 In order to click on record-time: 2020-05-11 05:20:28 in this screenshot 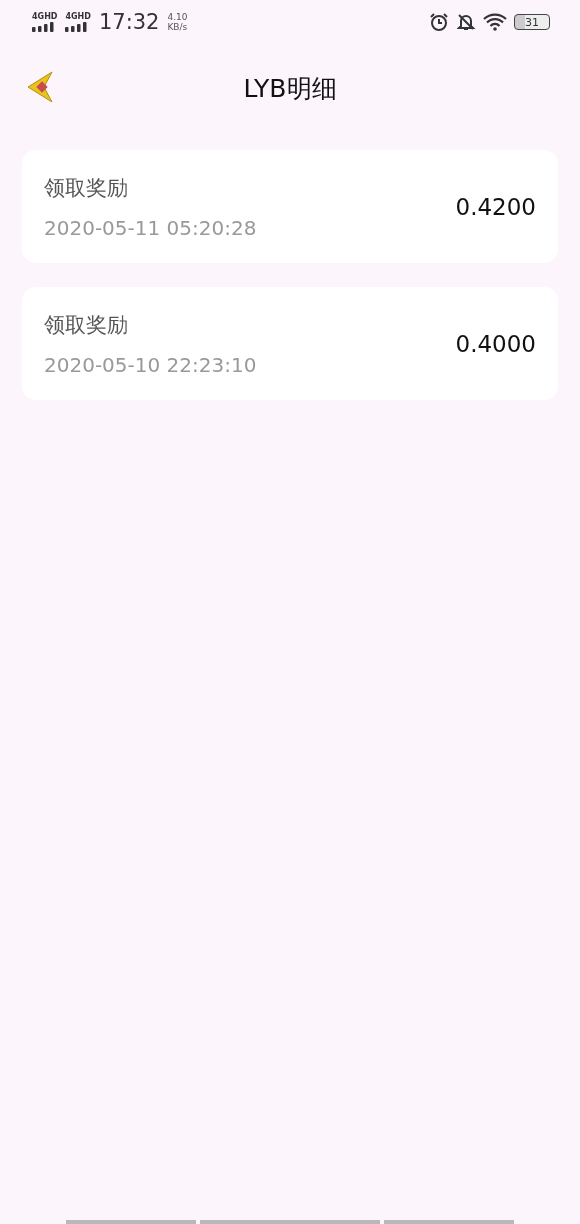, I will do `click(150, 227)`.